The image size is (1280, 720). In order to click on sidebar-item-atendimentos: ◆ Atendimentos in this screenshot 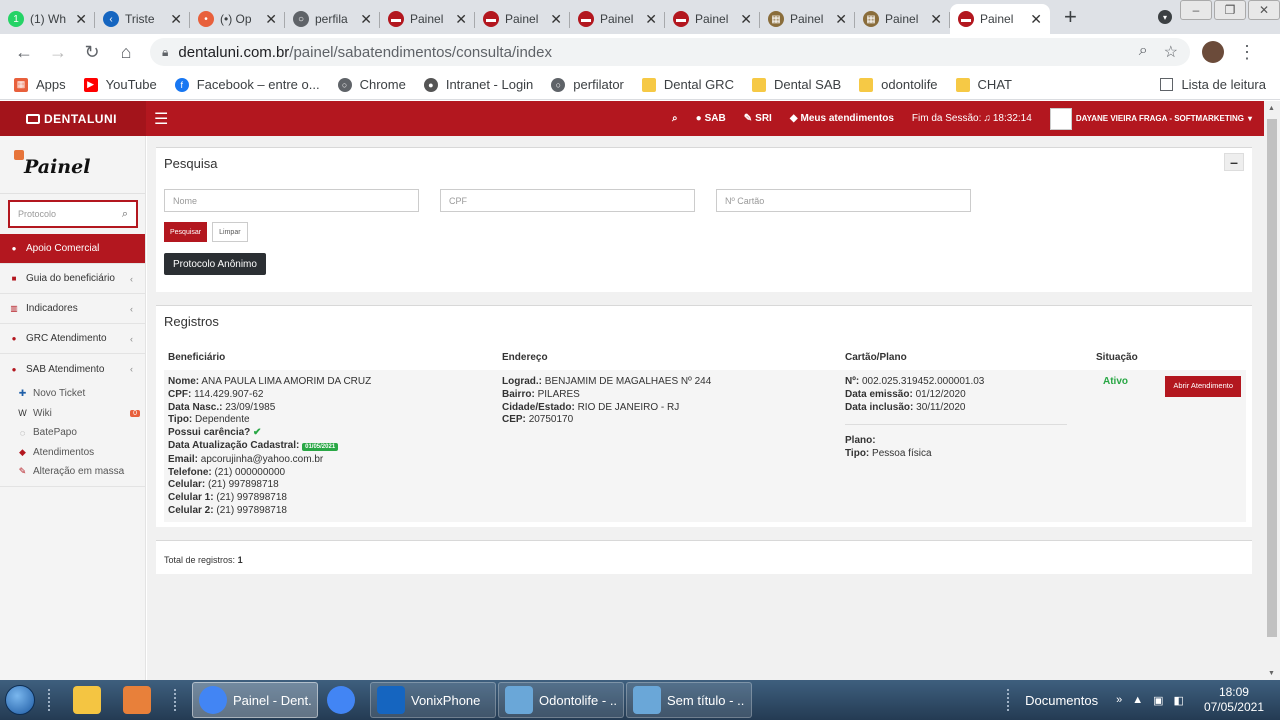, I will do `click(72, 453)`.